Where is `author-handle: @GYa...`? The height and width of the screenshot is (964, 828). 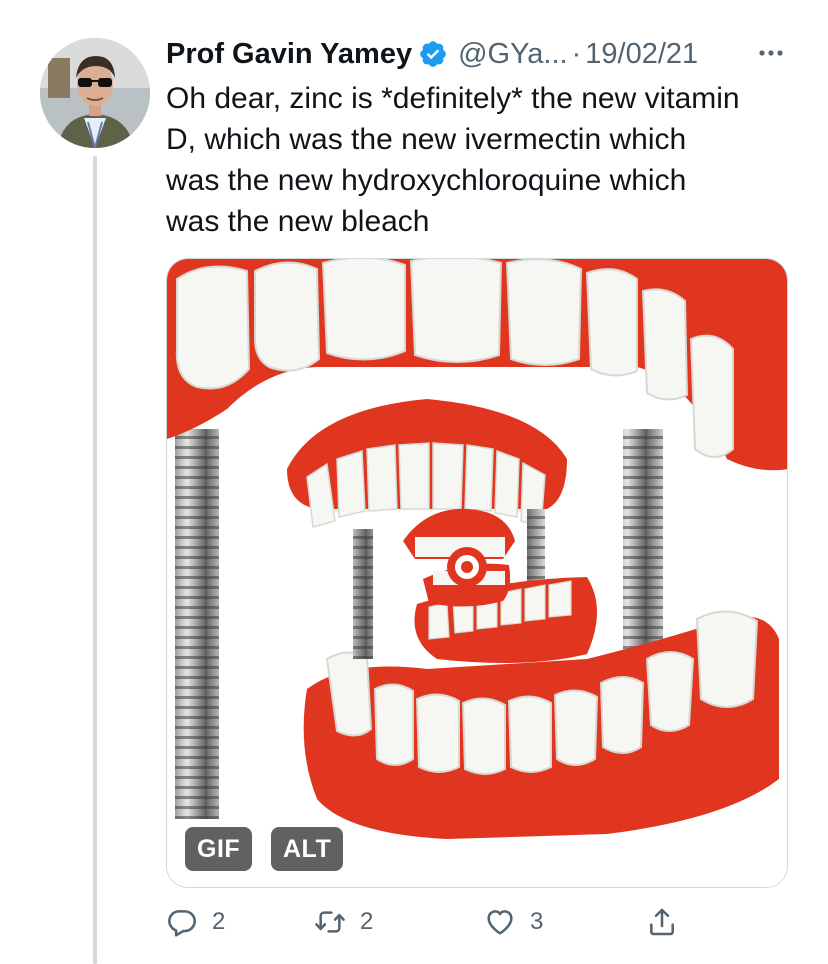
author-handle: @GYa... is located at coordinates (513, 54).